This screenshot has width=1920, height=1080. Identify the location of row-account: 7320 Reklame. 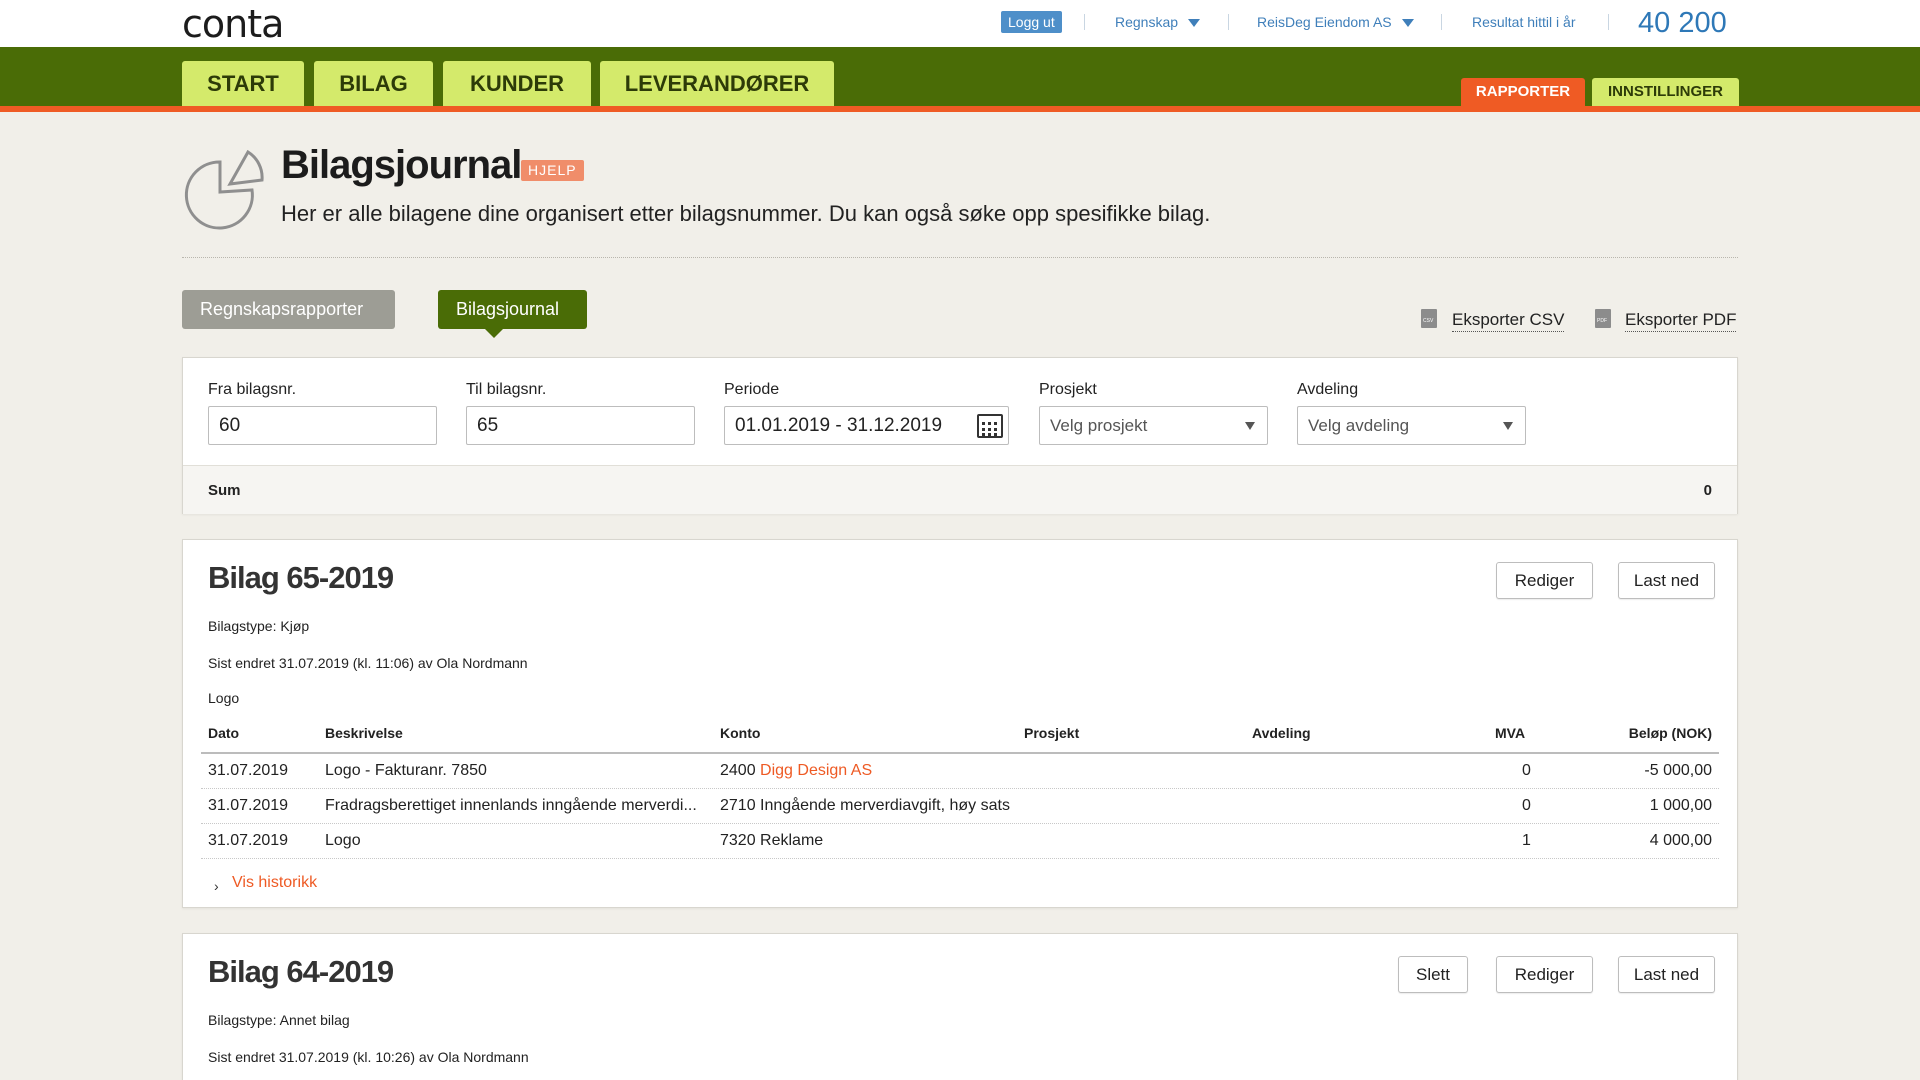
(771, 841).